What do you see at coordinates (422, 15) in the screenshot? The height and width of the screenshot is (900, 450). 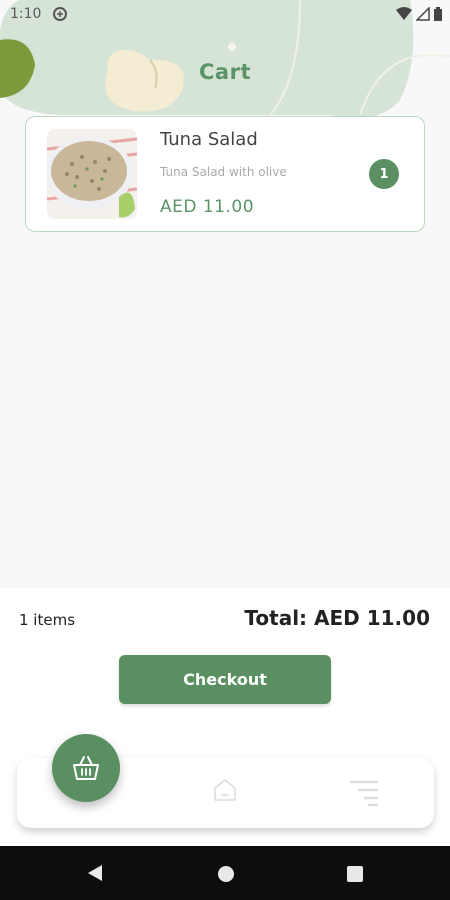 I see `signal-icon` at bounding box center [422, 15].